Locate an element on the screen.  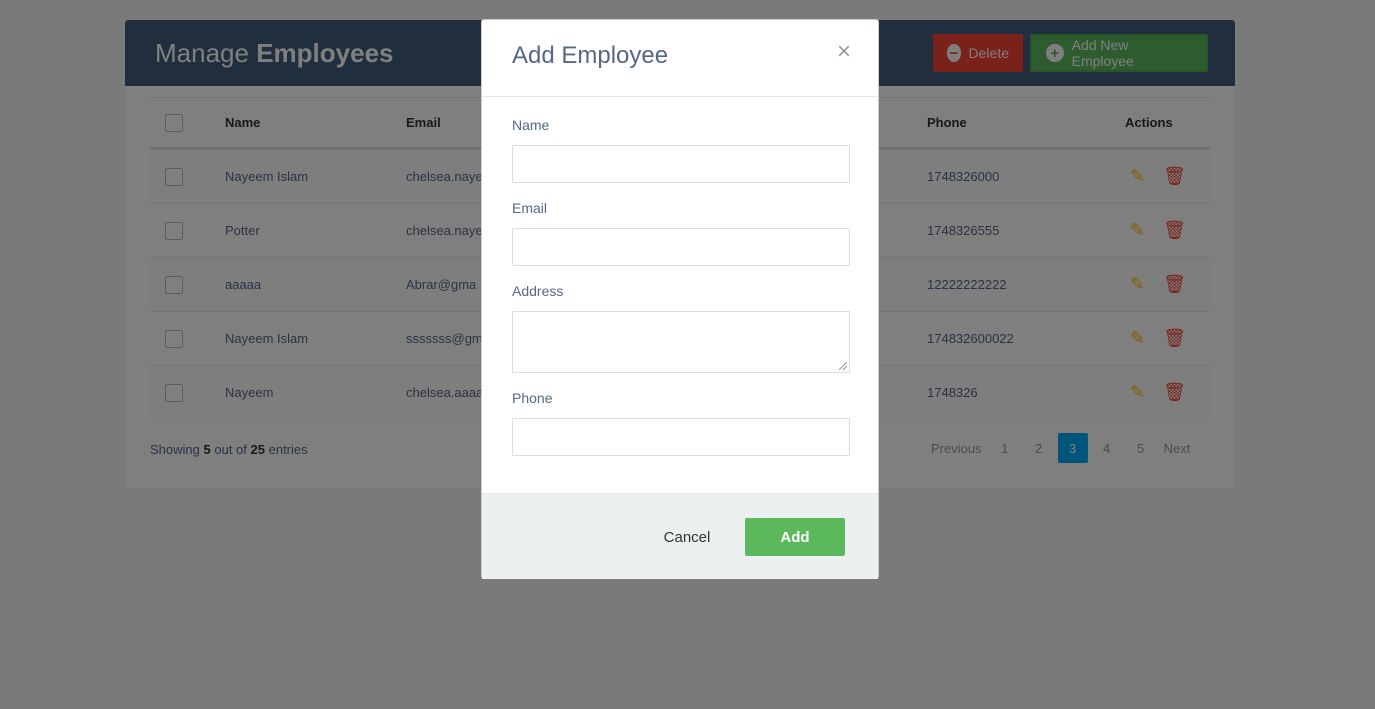
address-textarea is located at coordinates (681, 342).